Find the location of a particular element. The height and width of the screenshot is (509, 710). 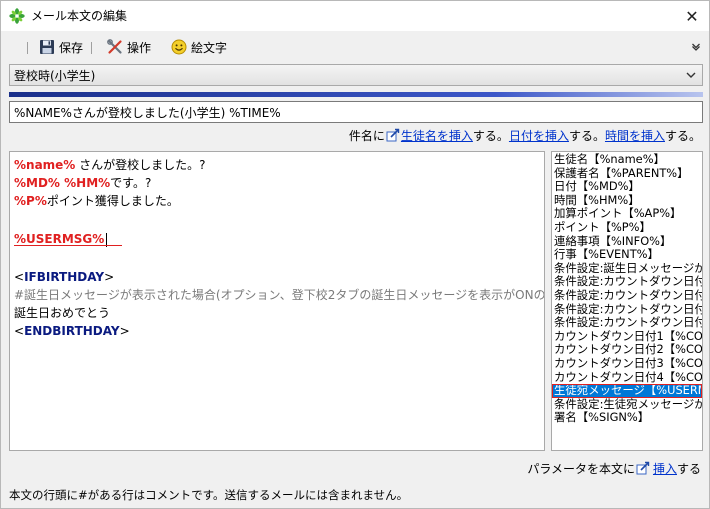

parameter-item: 保護者名【%PARENT%】 is located at coordinates (627, 174).